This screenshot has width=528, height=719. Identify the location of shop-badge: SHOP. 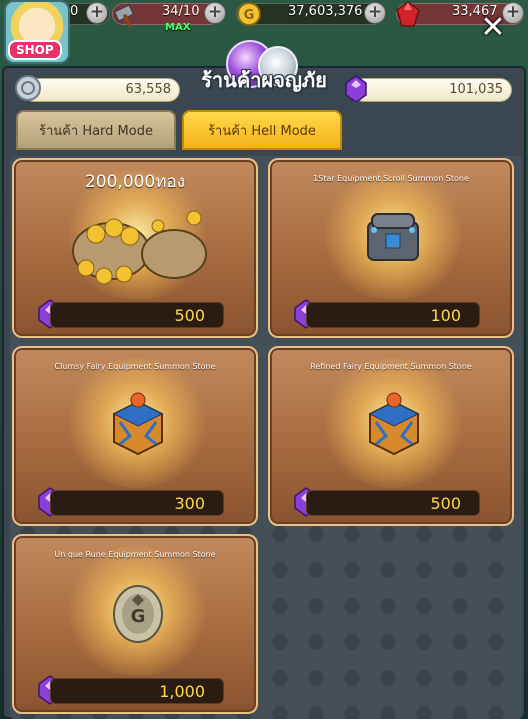
(35, 50).